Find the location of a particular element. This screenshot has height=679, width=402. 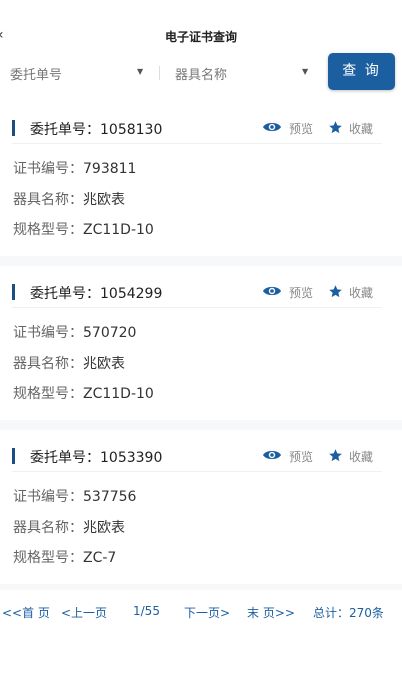

cert-number-row: 证书编号：537756 is located at coordinates (74, 496).